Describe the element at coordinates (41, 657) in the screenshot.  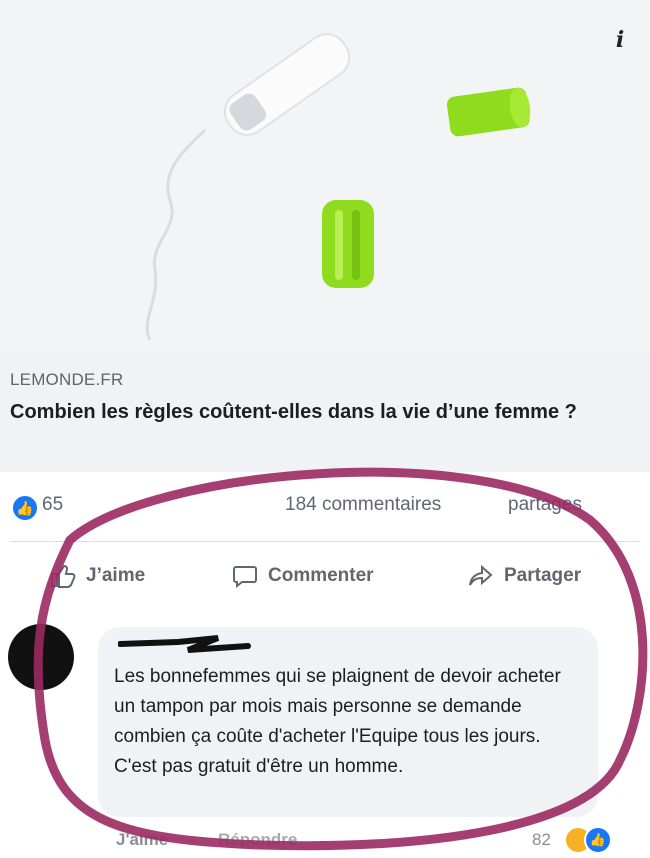
I see `commenter-avatar` at that location.